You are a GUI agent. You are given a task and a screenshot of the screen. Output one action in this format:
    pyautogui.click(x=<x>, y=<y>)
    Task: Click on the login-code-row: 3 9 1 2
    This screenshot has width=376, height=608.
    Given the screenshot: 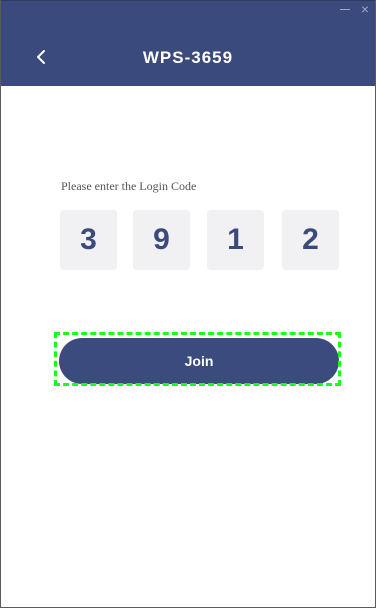 What is the action you would take?
    pyautogui.click(x=188, y=240)
    